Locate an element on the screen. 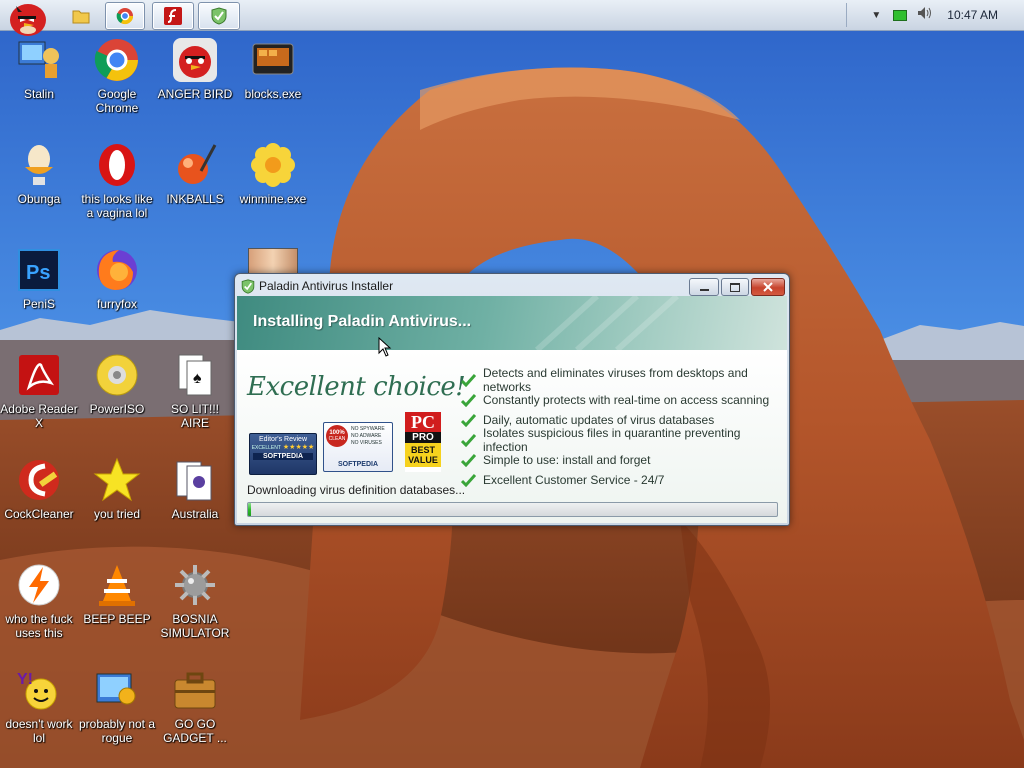 The height and width of the screenshot is (768, 1024). desktop-icon-label: winmine.exe is located at coordinates (273, 199).